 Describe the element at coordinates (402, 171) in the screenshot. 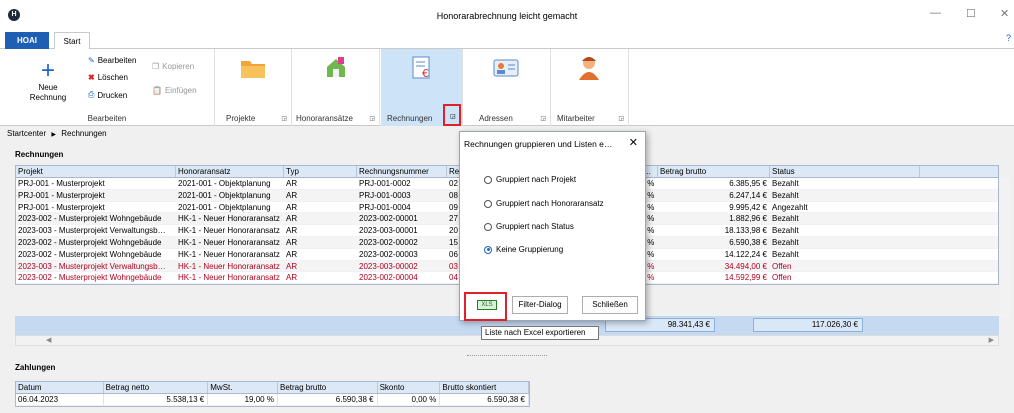

I see `column-header: Rechnungsnummer` at that location.